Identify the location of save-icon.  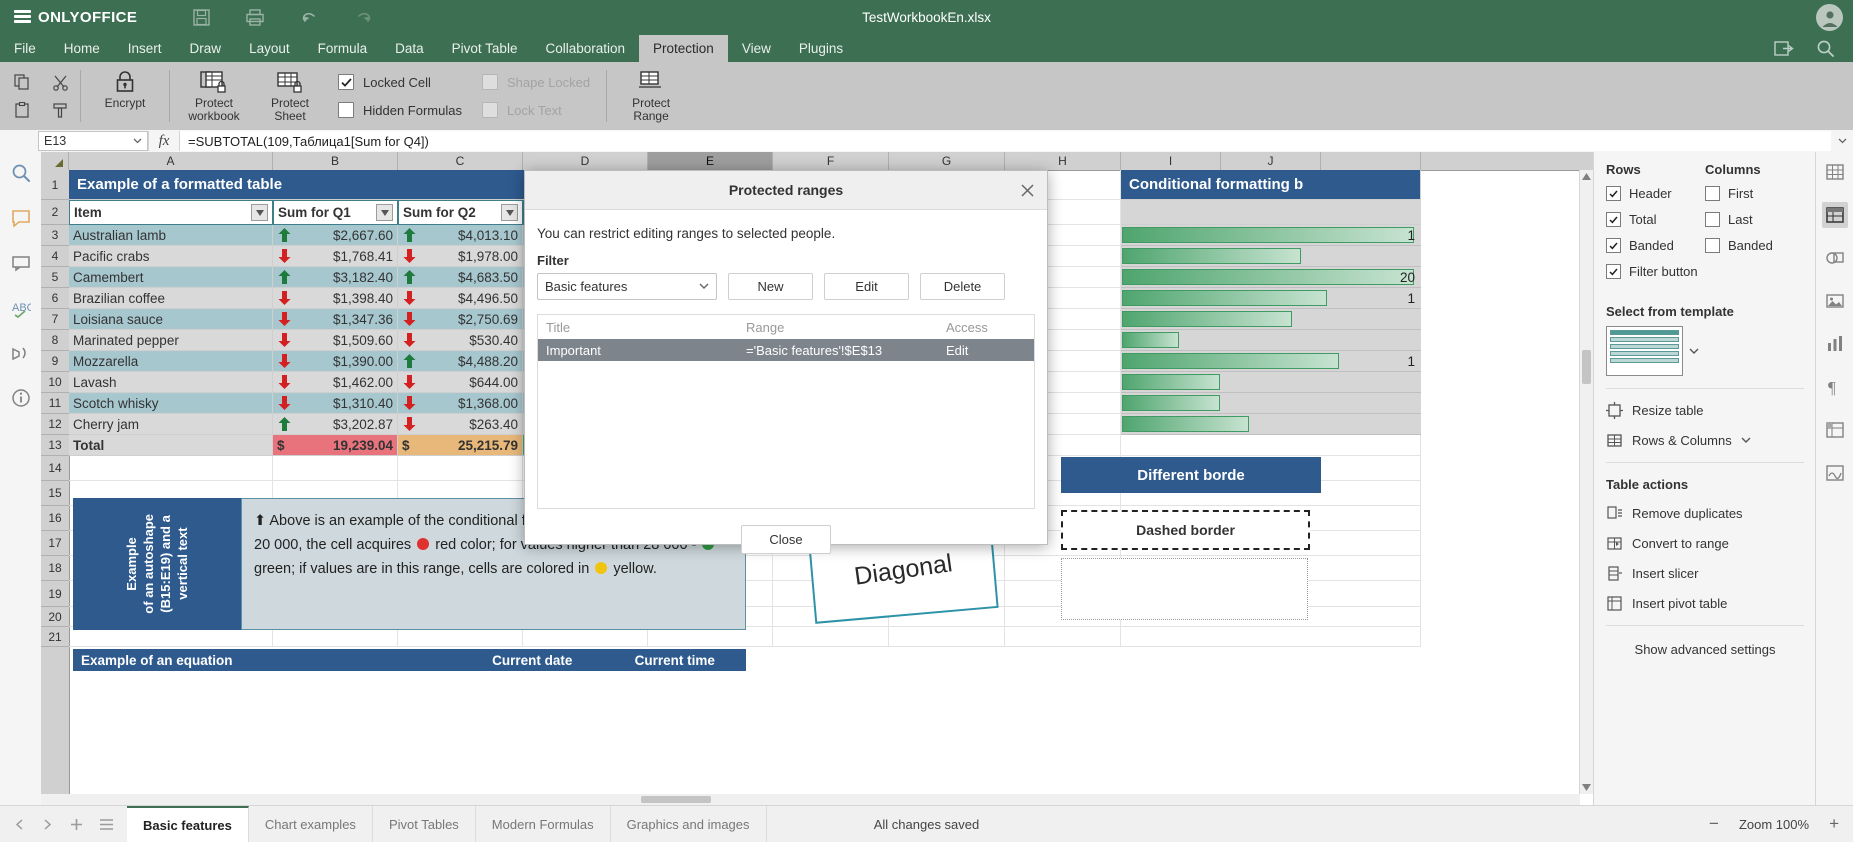
(201, 18).